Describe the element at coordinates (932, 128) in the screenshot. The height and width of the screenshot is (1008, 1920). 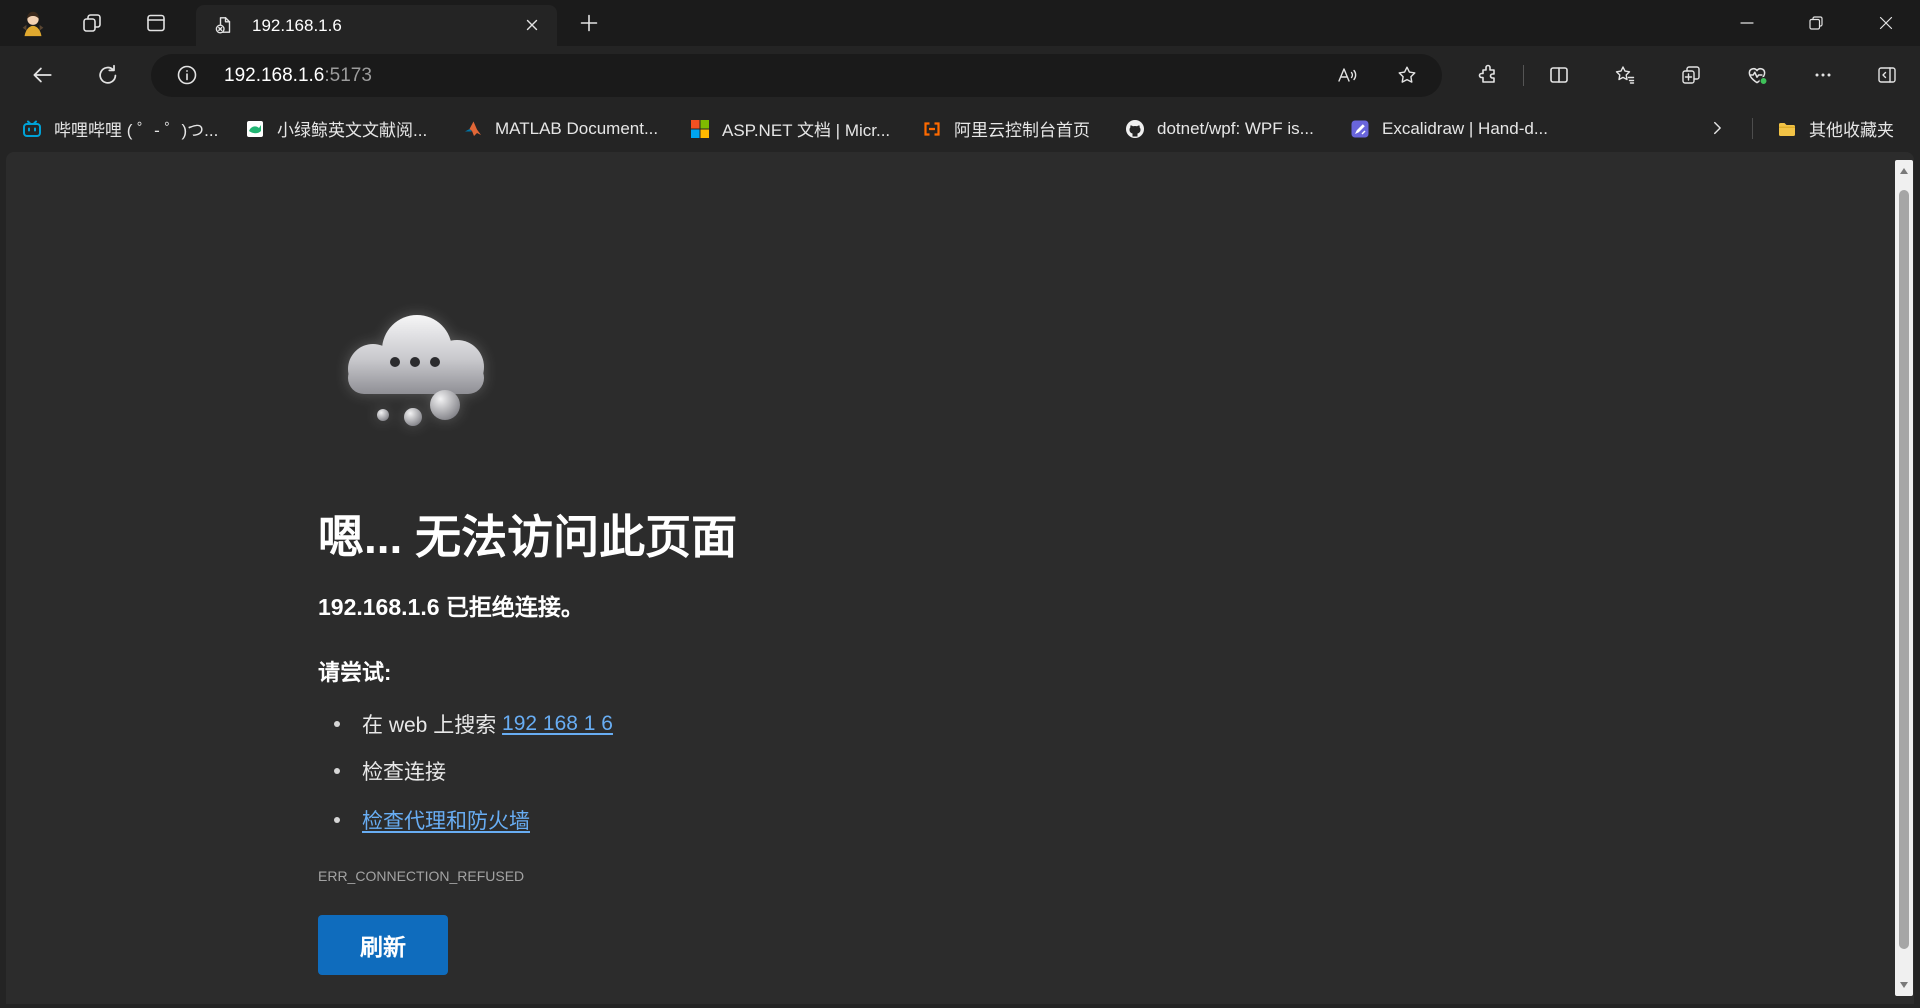
I see `aliyun-icon` at that location.